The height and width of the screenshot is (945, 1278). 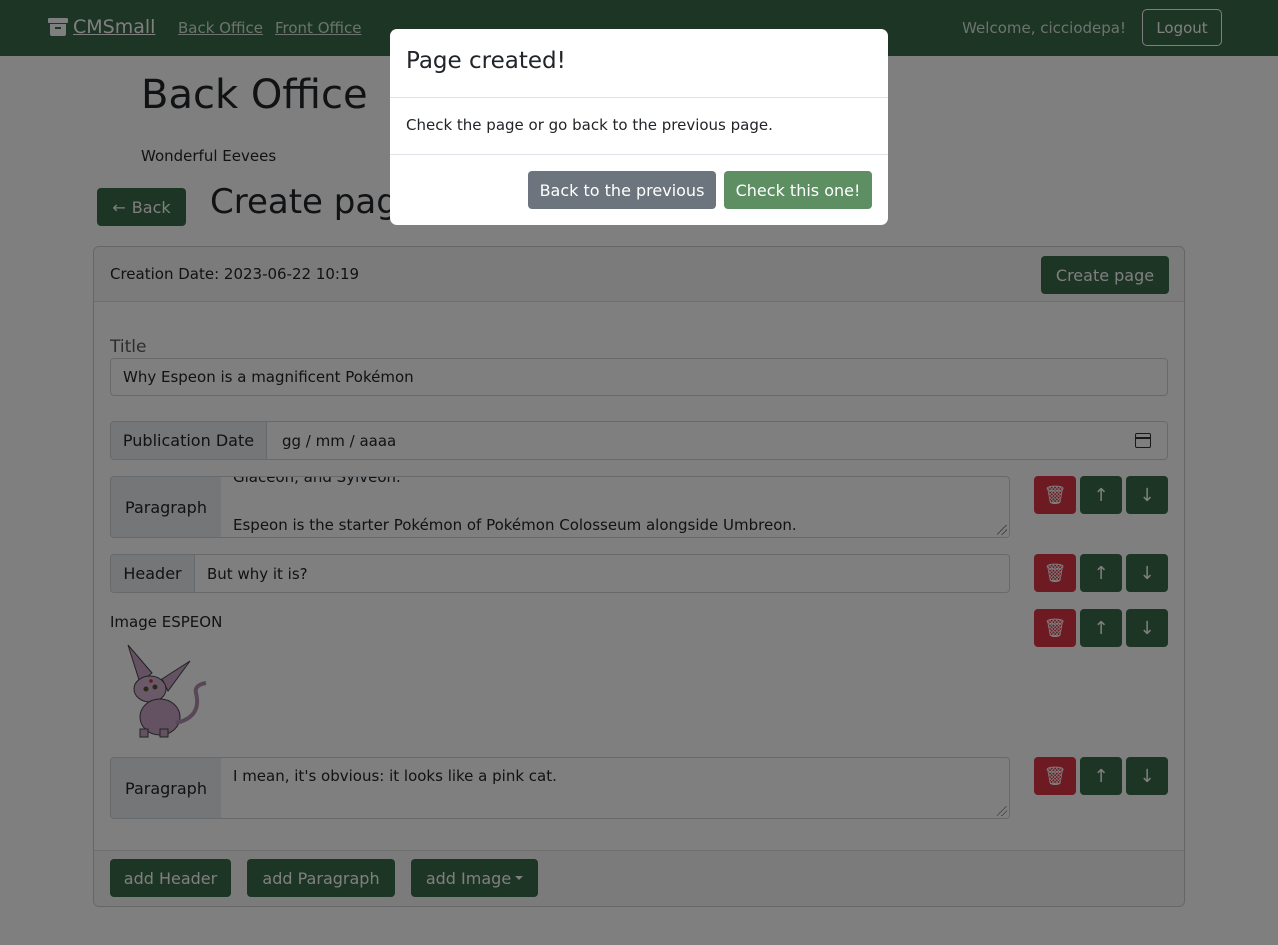 I want to click on modal-header: Page created!, so click(x=639, y=63).